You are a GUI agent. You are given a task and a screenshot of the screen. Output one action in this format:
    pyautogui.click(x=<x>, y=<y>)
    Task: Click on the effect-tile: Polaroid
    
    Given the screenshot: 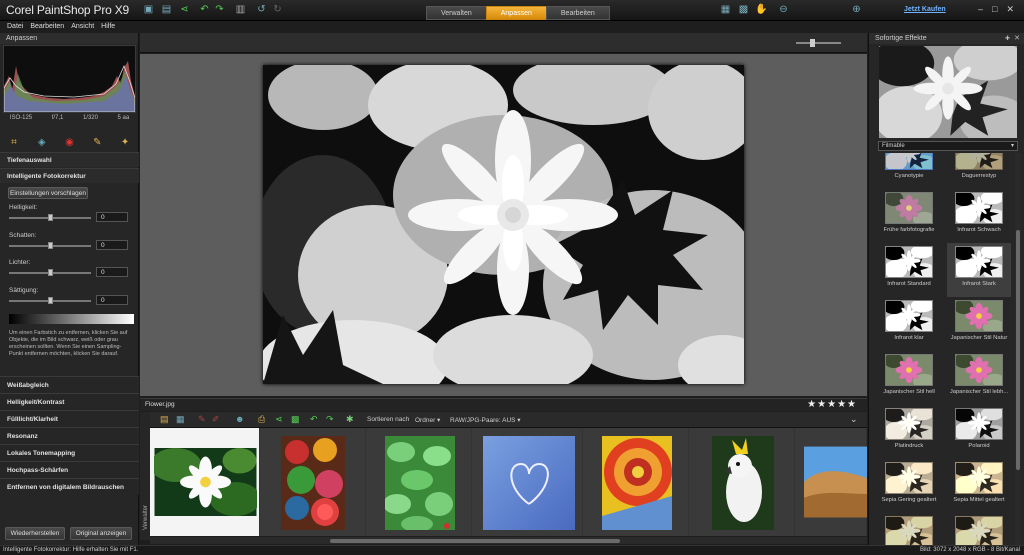 What is the action you would take?
    pyautogui.click(x=979, y=432)
    